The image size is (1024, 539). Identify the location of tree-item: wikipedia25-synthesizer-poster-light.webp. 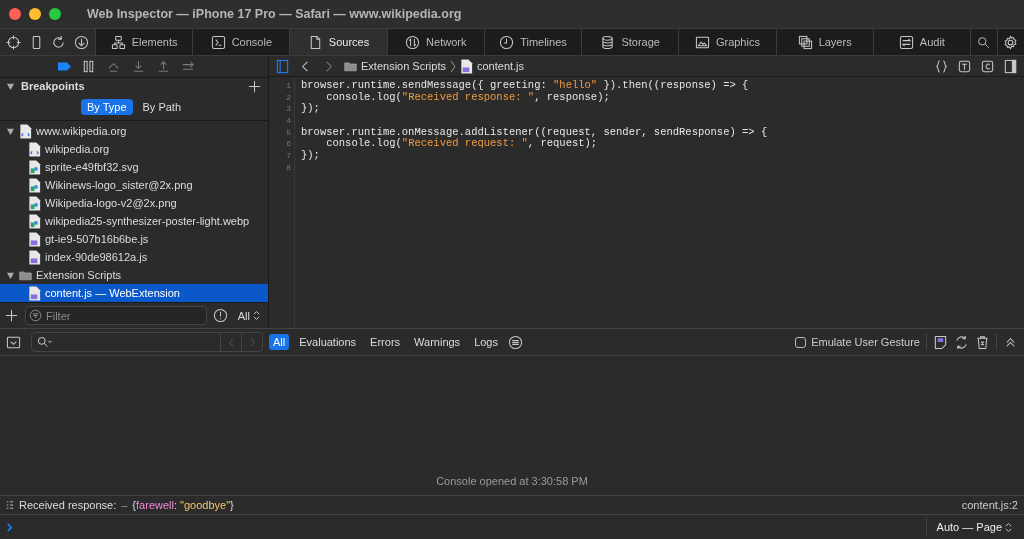
(134, 221).